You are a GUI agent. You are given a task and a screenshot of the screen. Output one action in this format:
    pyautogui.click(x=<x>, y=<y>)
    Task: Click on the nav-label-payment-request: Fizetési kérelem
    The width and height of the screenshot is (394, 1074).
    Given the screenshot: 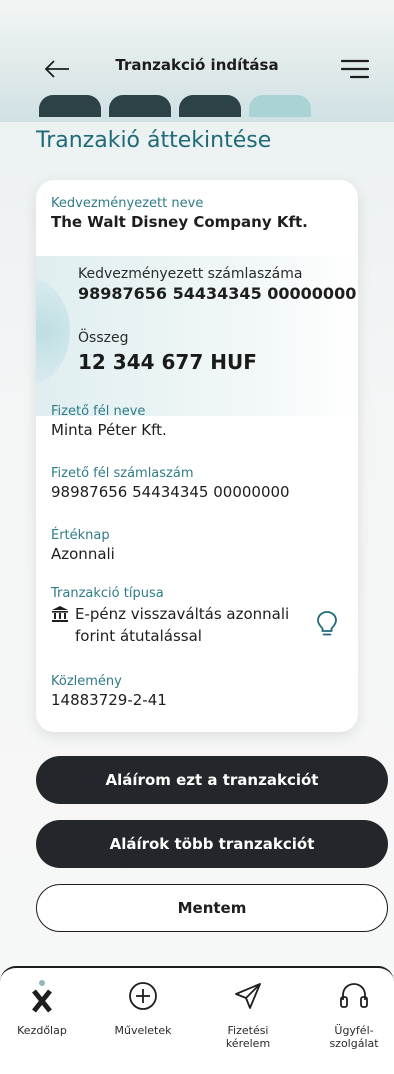 What is the action you would take?
    pyautogui.click(x=248, y=1037)
    